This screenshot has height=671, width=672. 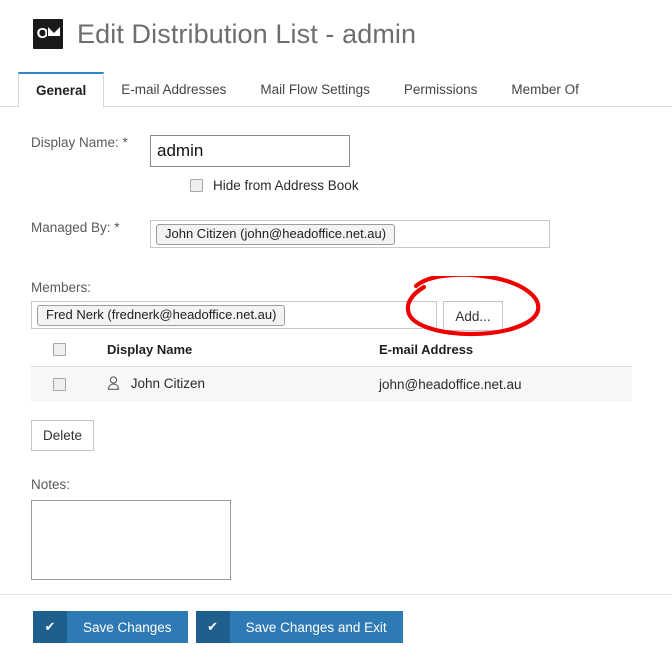 What do you see at coordinates (243, 385) in the screenshot?
I see `row-display-name-cell: John Citizen` at bounding box center [243, 385].